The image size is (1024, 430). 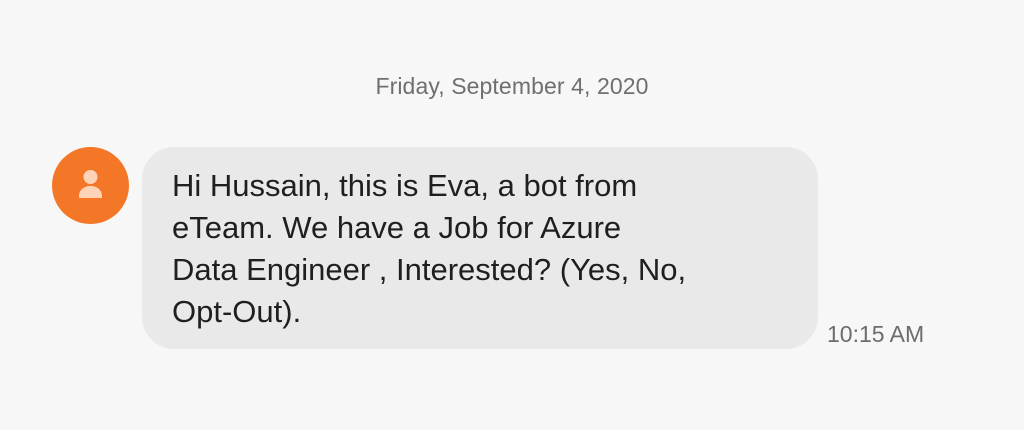 What do you see at coordinates (512, 86) in the screenshot?
I see `date-header: Friday, September 4, 2020` at bounding box center [512, 86].